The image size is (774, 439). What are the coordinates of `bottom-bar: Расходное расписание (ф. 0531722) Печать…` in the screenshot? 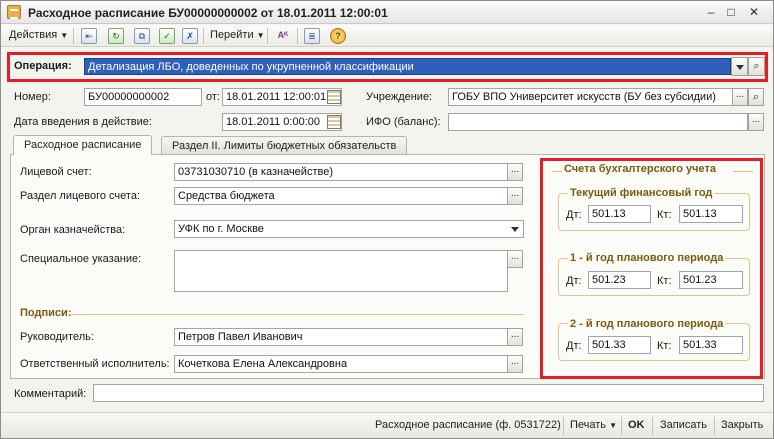 It's located at (387, 425).